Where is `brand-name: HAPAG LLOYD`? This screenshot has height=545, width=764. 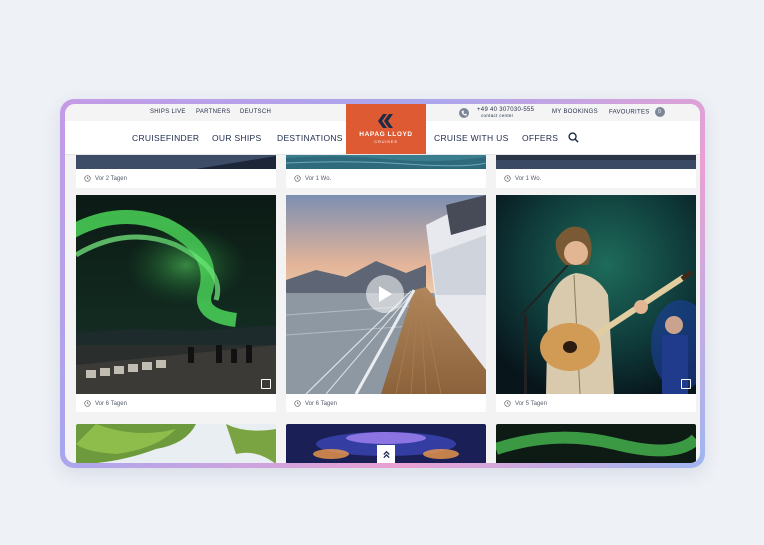 brand-name: HAPAG LLOYD is located at coordinates (386, 134).